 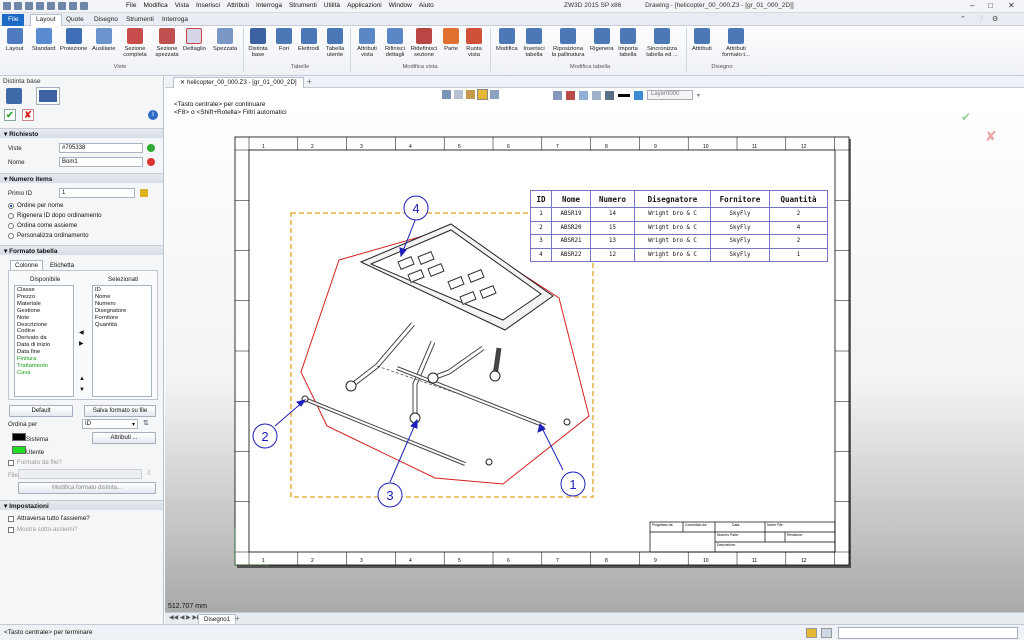 What do you see at coordinates (534, 43) in the screenshot?
I see `inserisci-tabella-button: Inserisci tabella` at bounding box center [534, 43].